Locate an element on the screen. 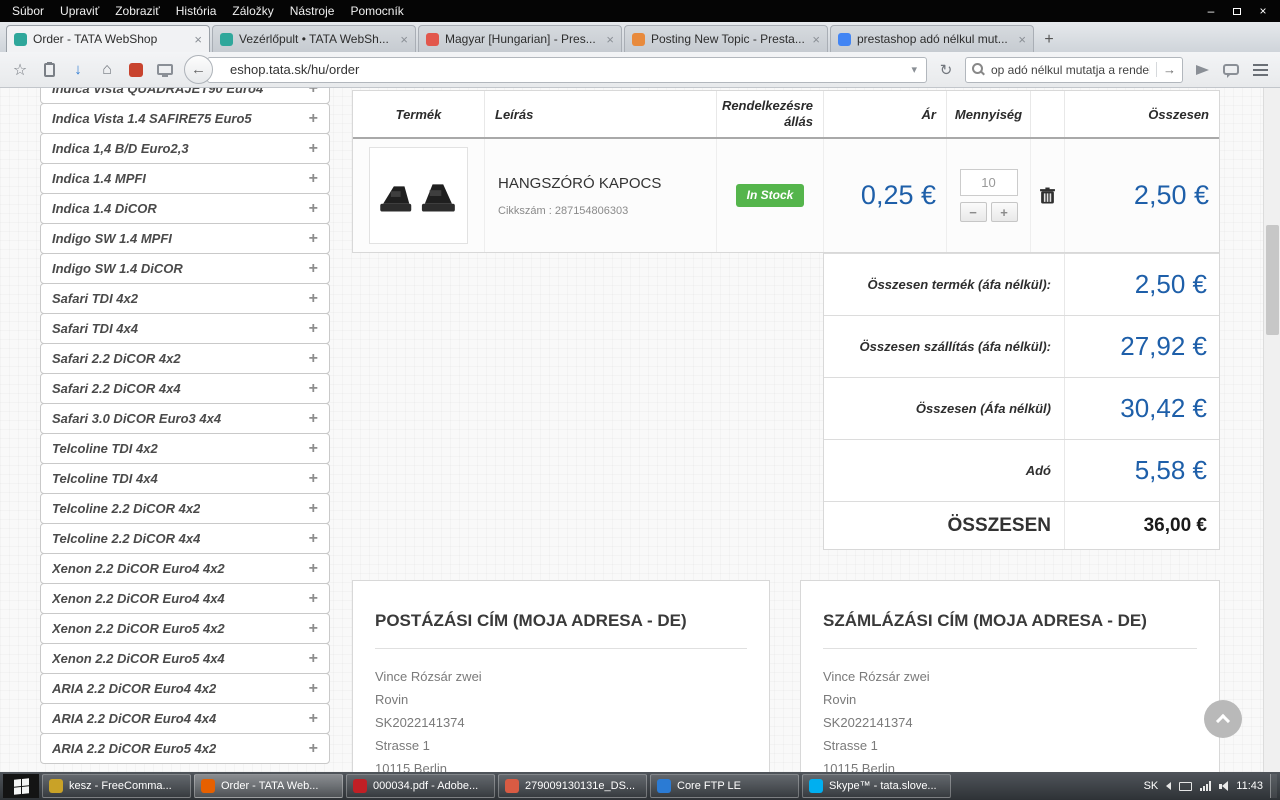 Image resolution: width=1280 pixels, height=800 pixels. sidebar-category-item: ARIA 2.2 DiCOR Euro5 4x2 + is located at coordinates (185, 748).